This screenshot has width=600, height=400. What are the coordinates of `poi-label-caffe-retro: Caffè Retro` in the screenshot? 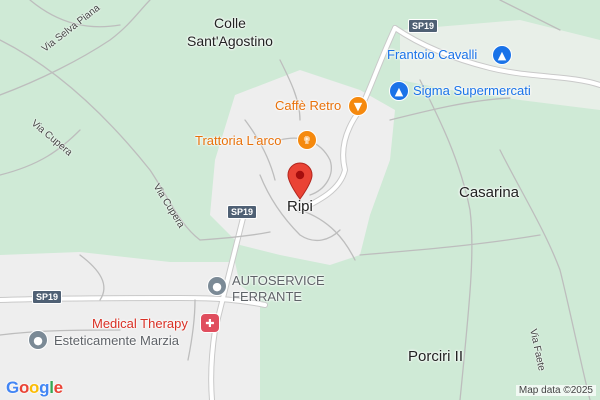 It's located at (308, 105).